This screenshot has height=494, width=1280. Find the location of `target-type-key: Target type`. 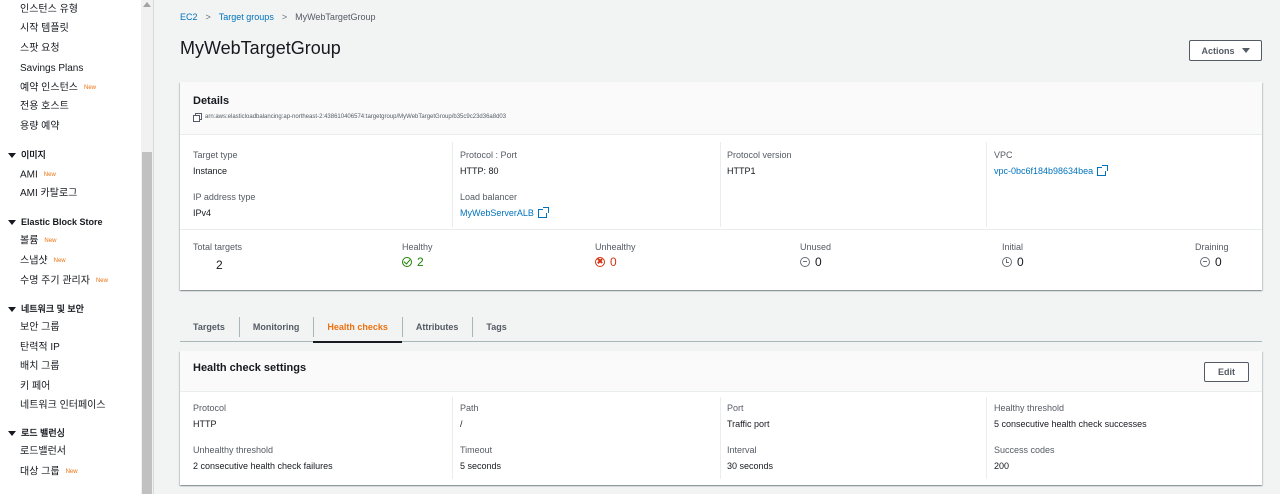

target-type-key: Target type is located at coordinates (215, 155).